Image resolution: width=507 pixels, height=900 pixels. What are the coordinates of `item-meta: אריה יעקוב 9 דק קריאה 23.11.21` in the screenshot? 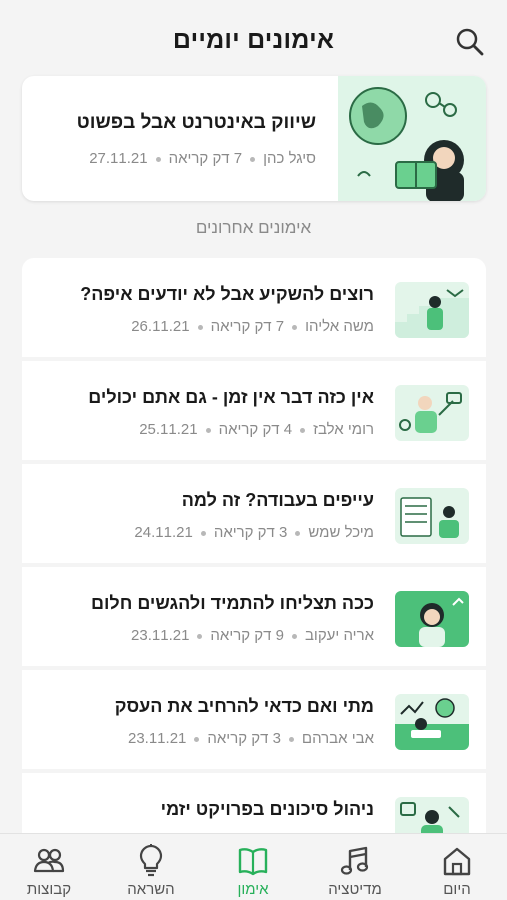 It's located at (232, 635).